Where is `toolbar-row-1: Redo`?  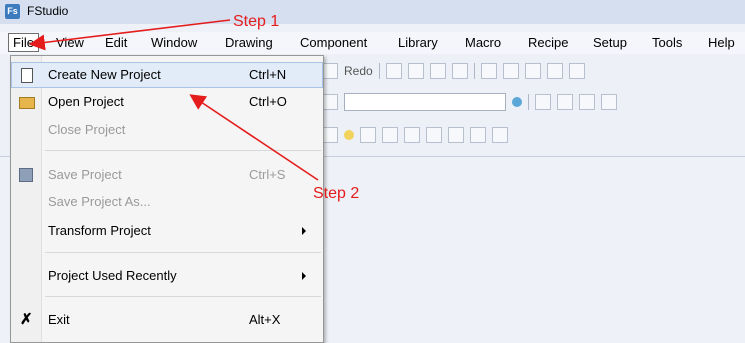 toolbar-row-1: Redo is located at coordinates (453, 71).